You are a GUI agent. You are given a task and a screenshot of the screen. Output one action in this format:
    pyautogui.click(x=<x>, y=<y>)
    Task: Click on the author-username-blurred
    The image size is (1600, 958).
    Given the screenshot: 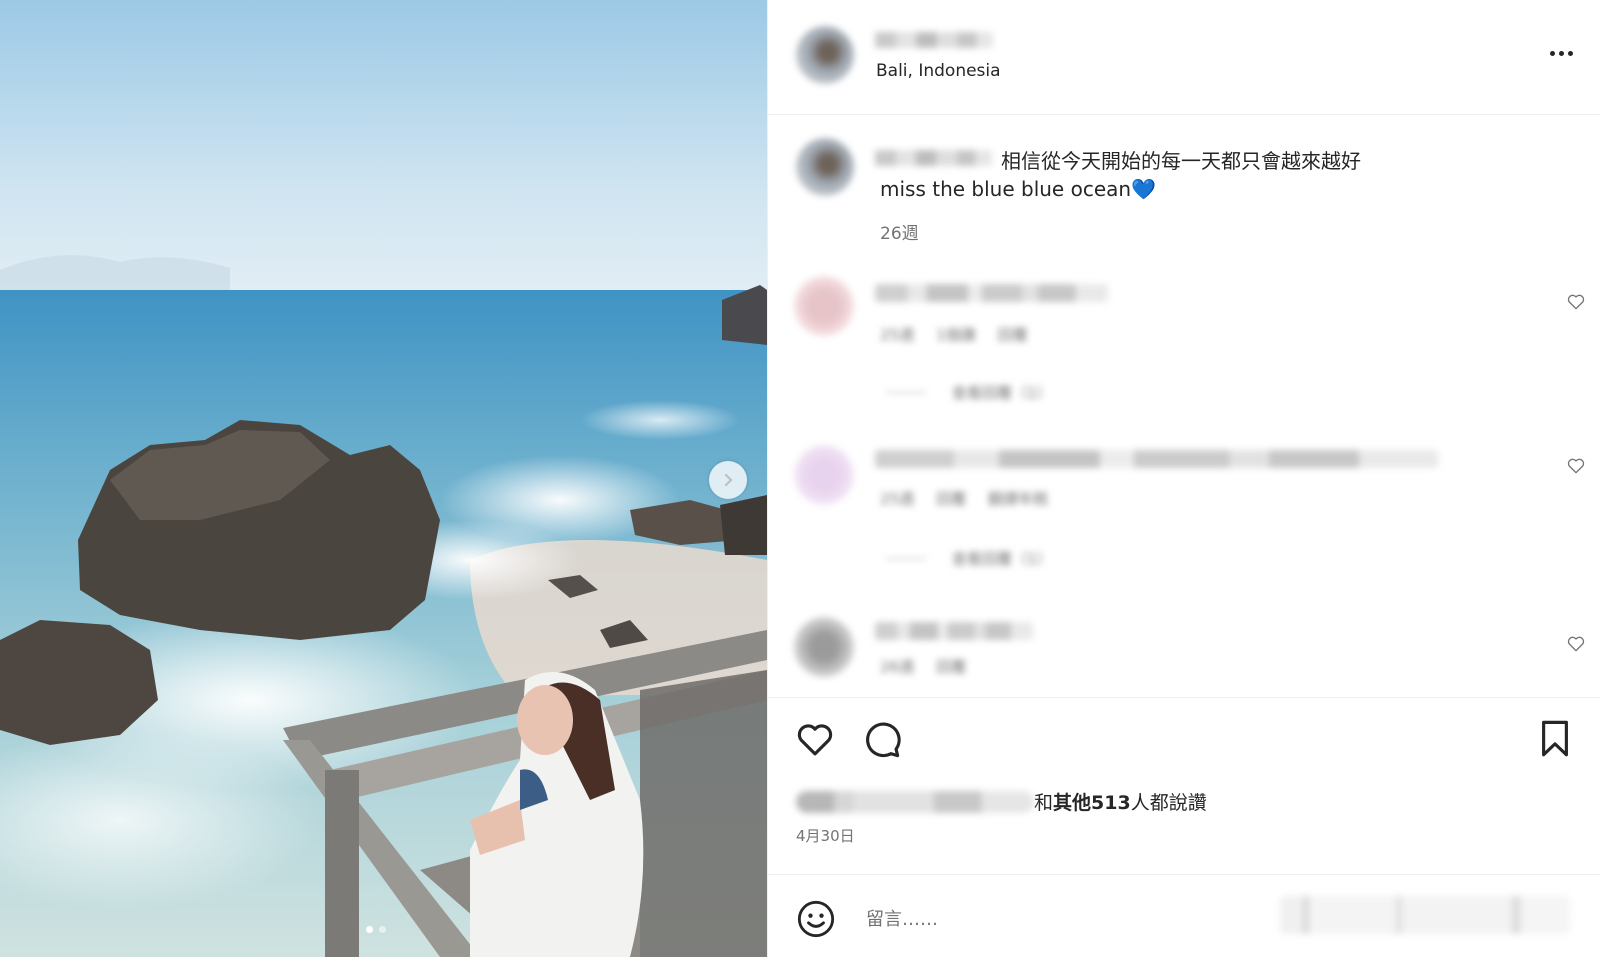 What is the action you would take?
    pyautogui.click(x=934, y=40)
    